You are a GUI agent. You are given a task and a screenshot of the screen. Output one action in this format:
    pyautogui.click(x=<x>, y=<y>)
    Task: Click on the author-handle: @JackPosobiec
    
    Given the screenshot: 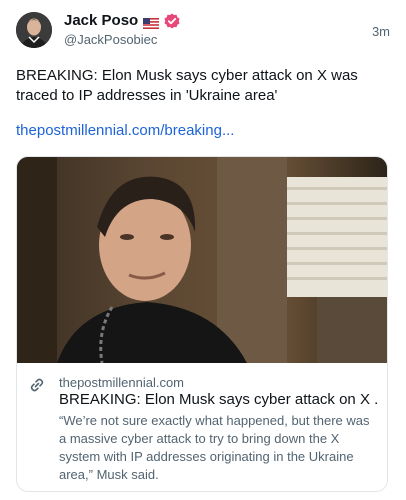 What is the action you would take?
    pyautogui.click(x=110, y=39)
    